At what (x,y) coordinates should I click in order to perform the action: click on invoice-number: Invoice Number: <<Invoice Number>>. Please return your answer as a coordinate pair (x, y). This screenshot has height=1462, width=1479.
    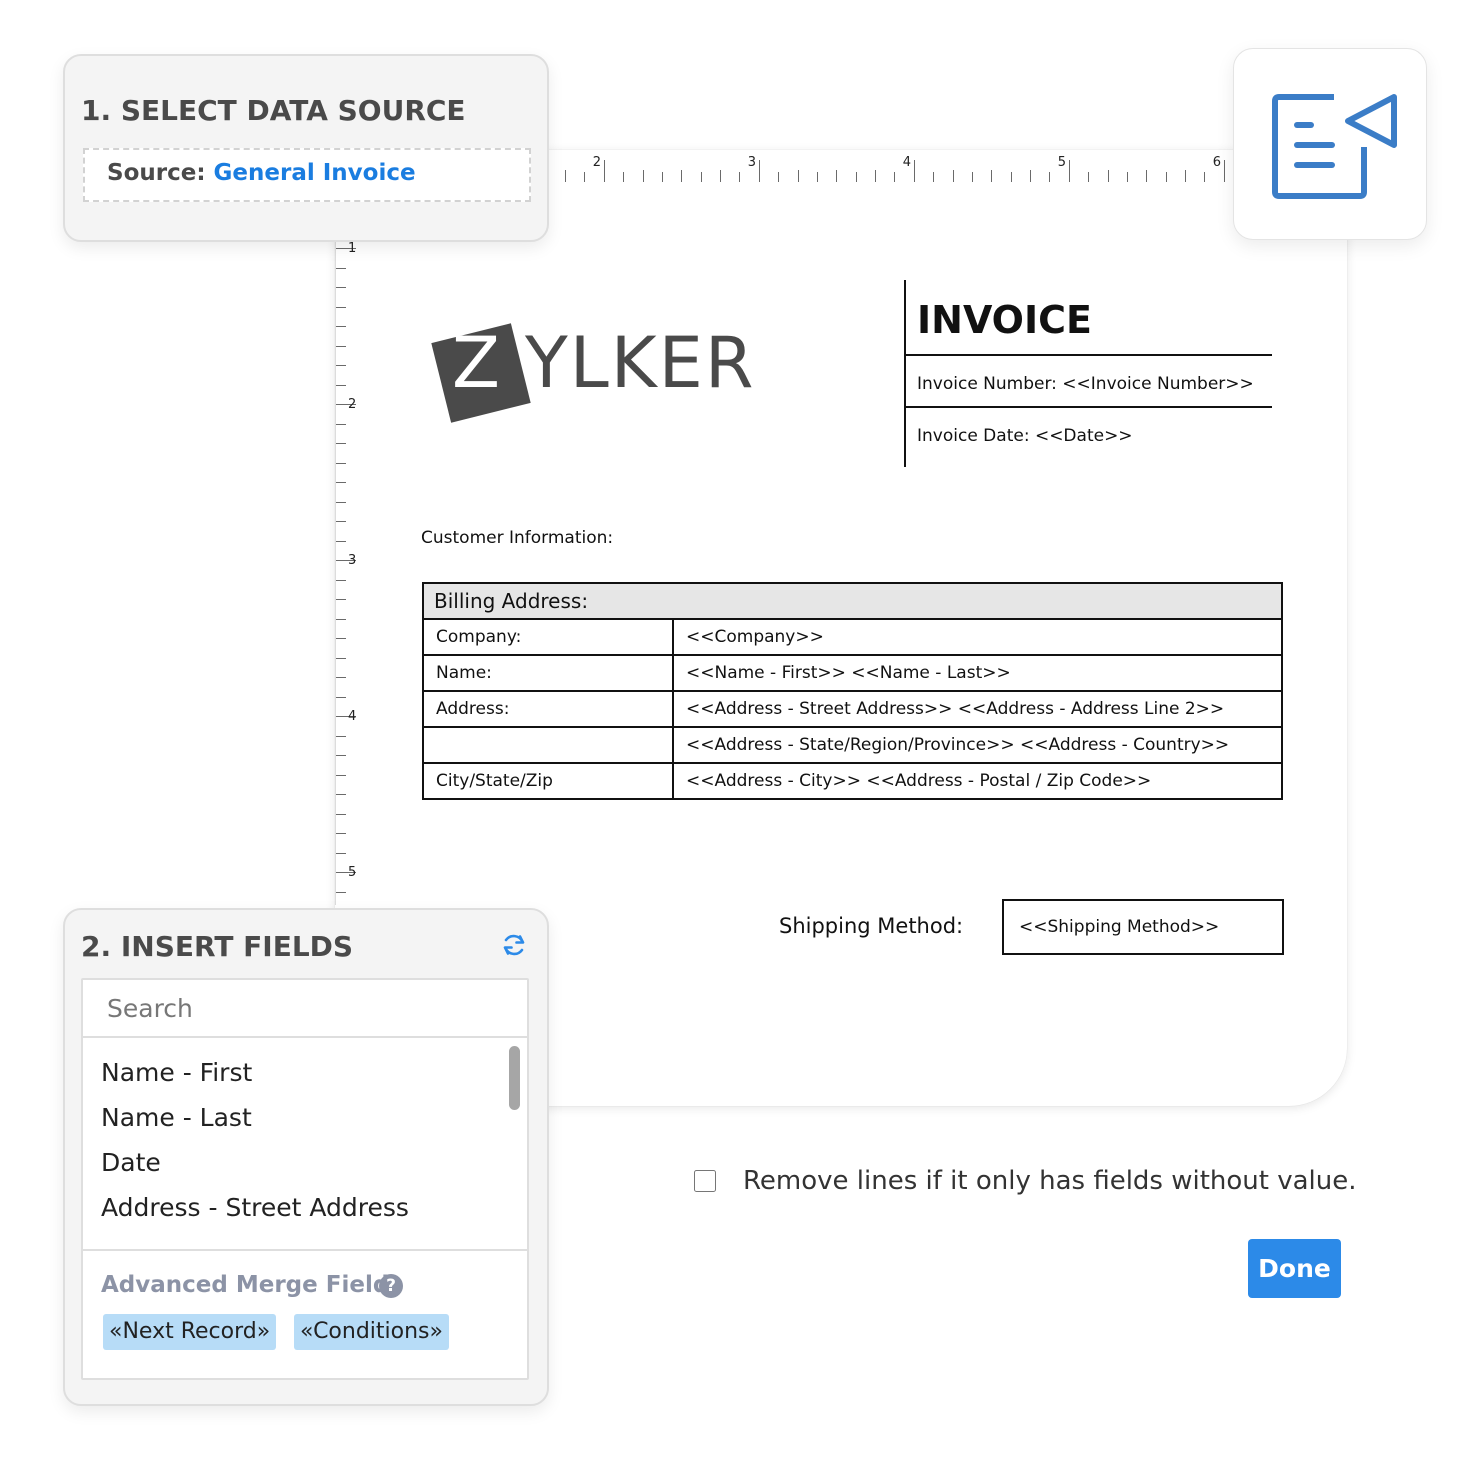
    Looking at the image, I should click on (1085, 384).